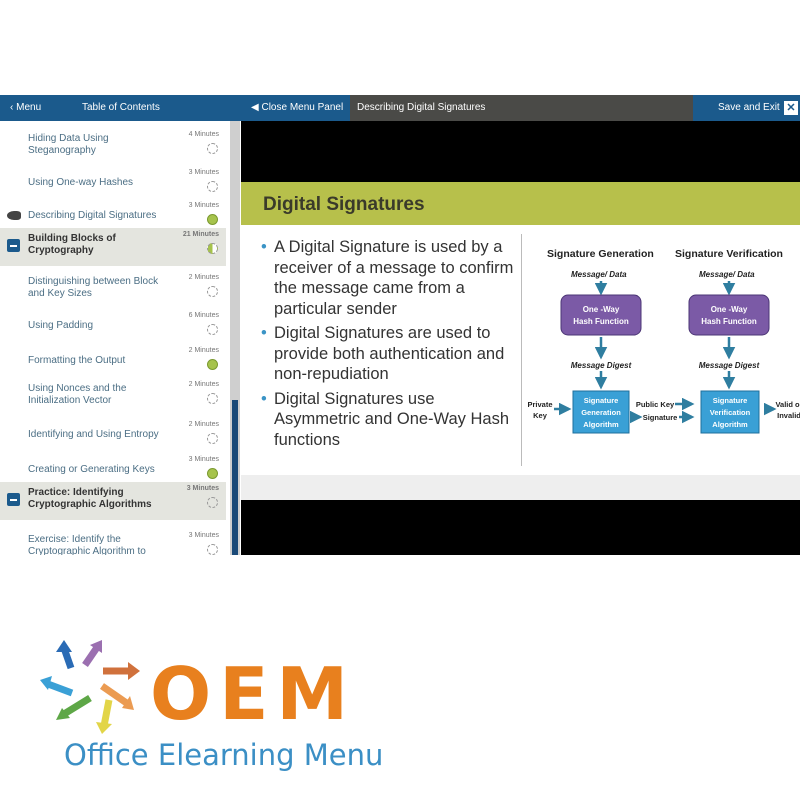 The image size is (800, 800). I want to click on digest-gen: Message Digest, so click(601, 365).